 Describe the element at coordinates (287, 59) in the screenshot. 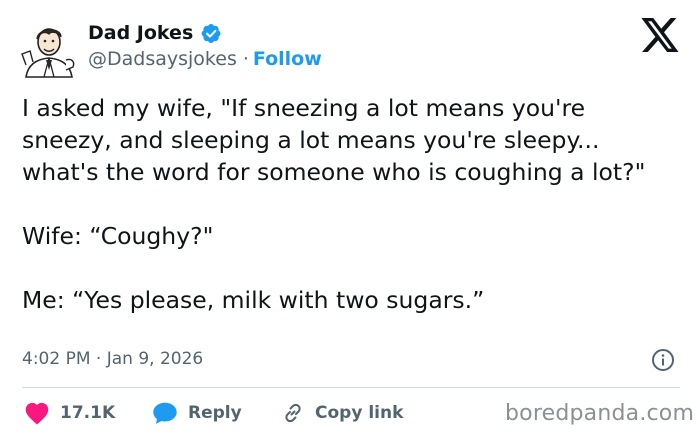

I see `follow-button: Follow` at that location.